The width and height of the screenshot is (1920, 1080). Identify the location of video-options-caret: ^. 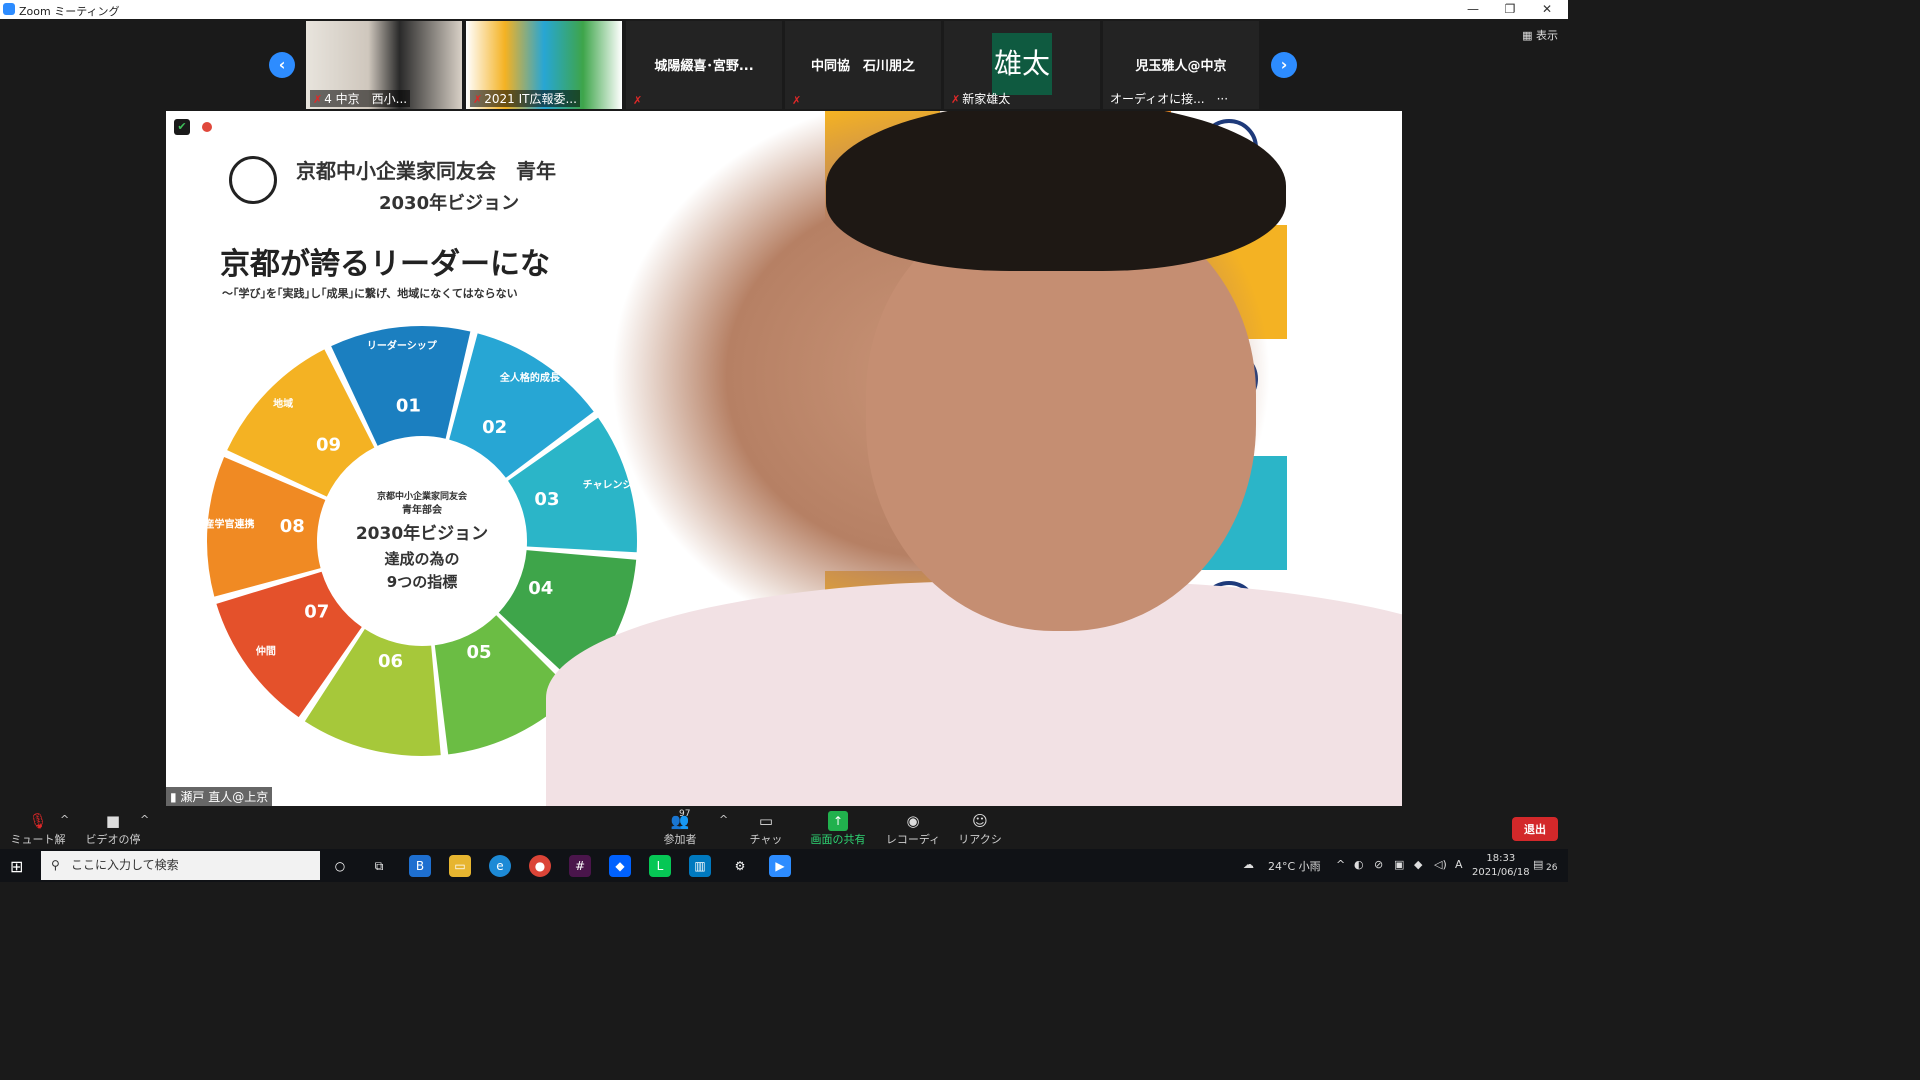
(144, 819).